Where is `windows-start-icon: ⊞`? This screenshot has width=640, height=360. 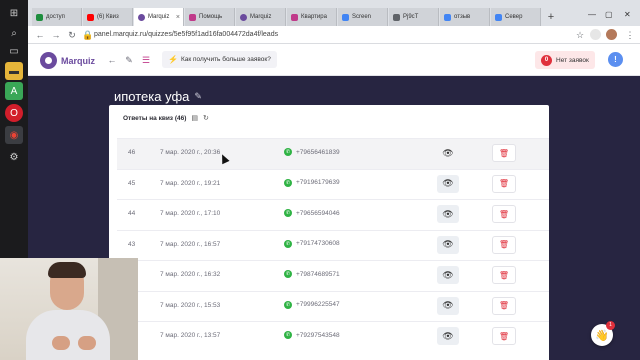 windows-start-icon: ⊞ is located at coordinates (14, 13).